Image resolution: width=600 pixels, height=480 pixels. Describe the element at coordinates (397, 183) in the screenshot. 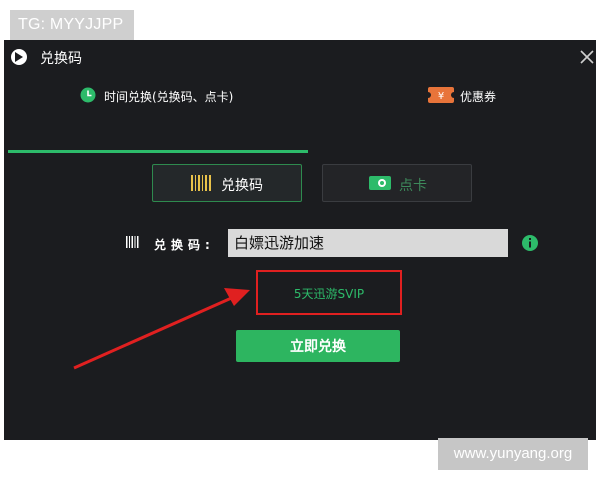

I see `point-card-option: 点卡` at that location.